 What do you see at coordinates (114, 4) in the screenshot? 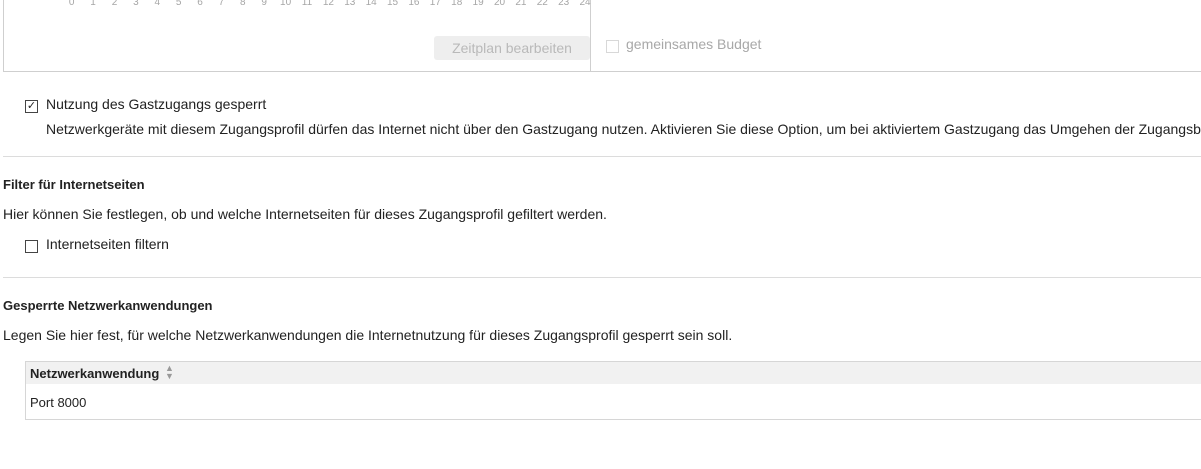
I see `hour-label: 2` at bounding box center [114, 4].